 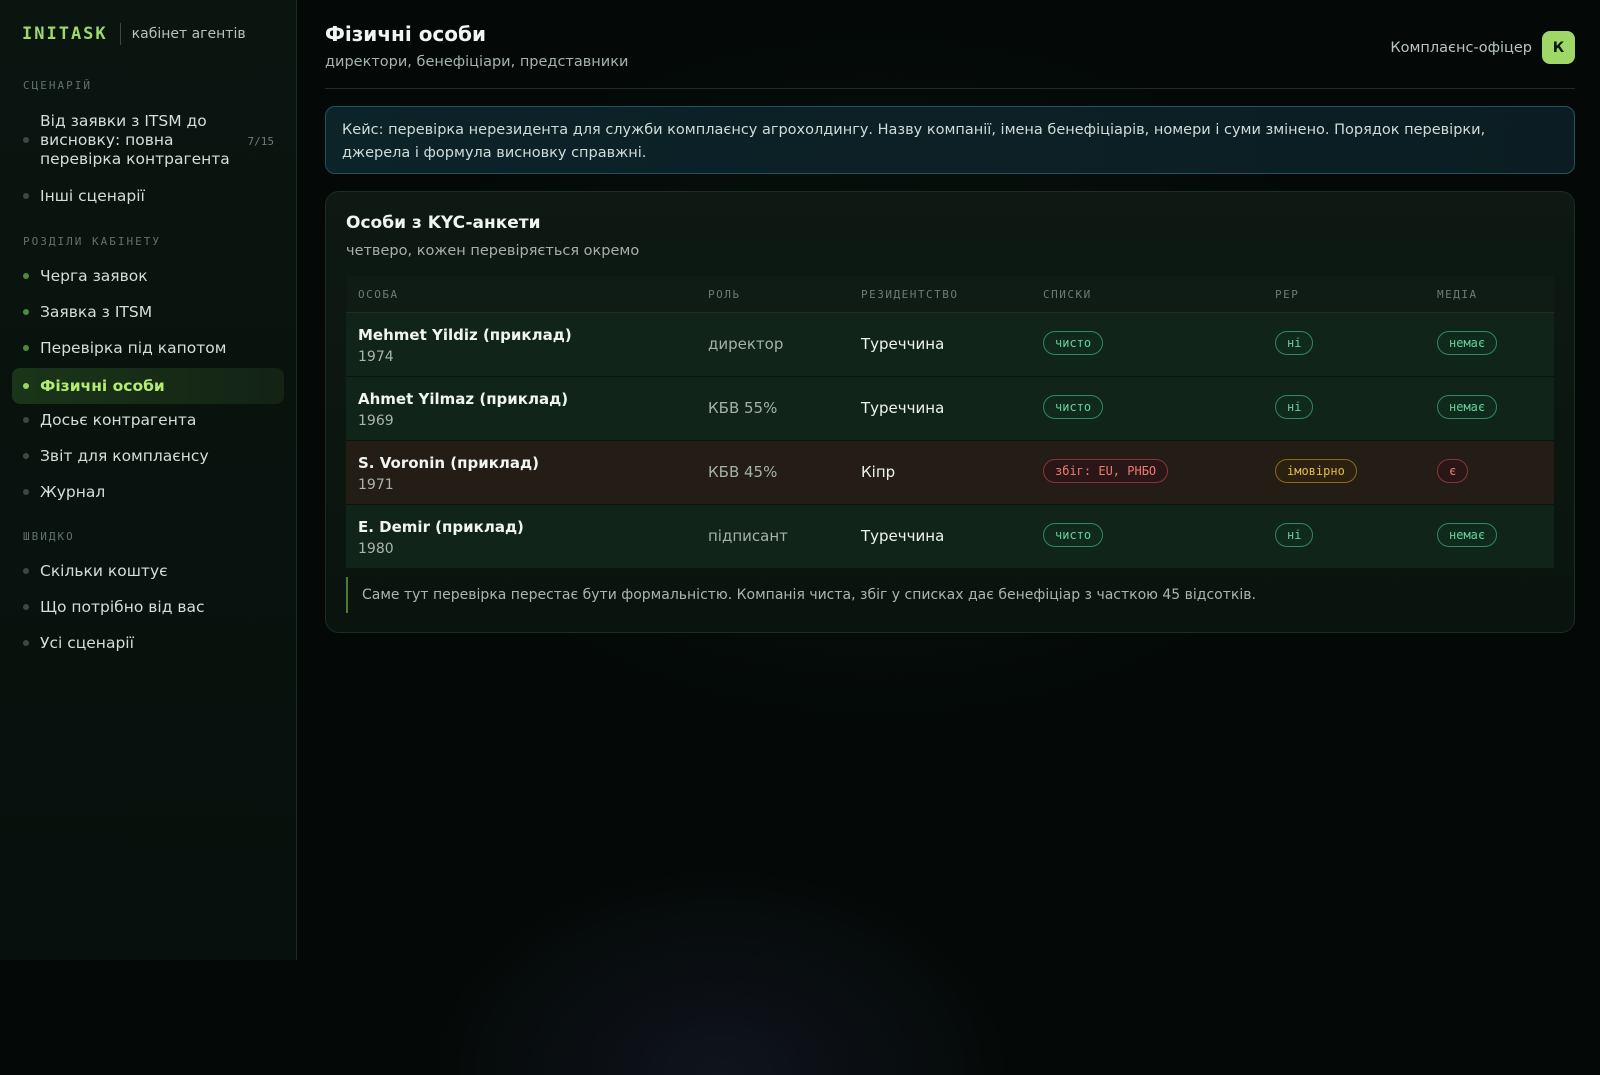 I want to click on sidebar-item-under-hood: Перевірка під капотом, so click(x=148, y=348).